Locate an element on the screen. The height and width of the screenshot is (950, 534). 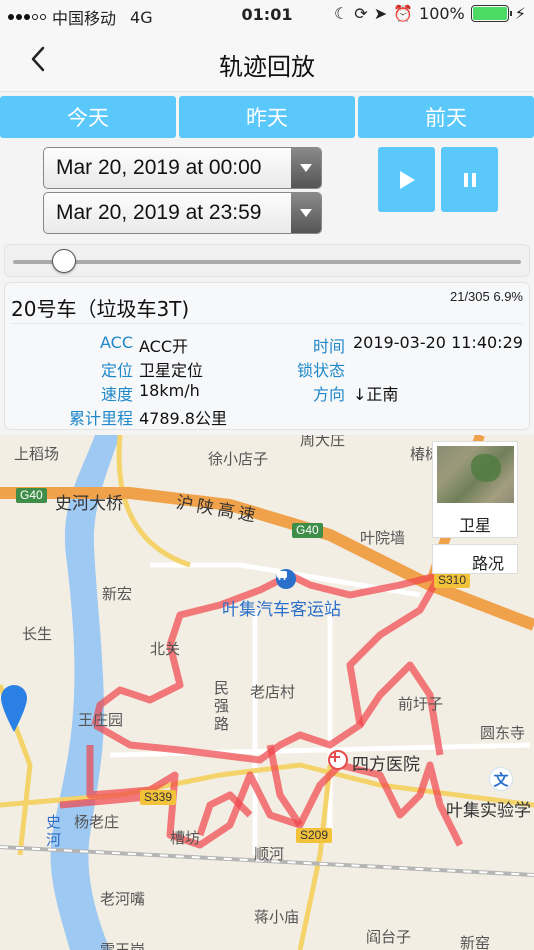
status-bar: 中国移动 4G 01:01 ☾ ⟳ ➤ ⏰ 100% ⚡ is located at coordinates (267, 15).